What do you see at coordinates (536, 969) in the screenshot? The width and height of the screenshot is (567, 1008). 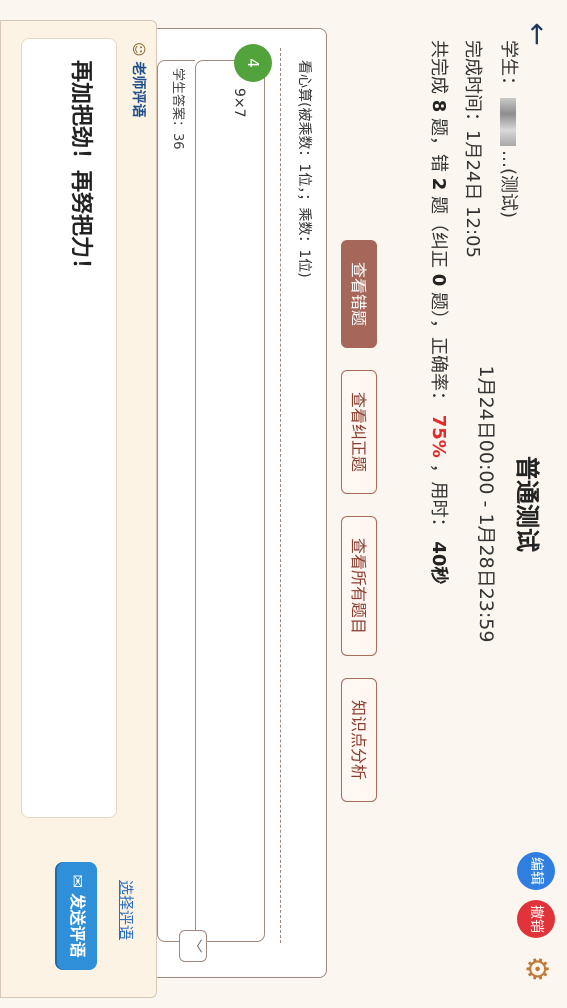 I see `gear-icon: ⚙` at bounding box center [536, 969].